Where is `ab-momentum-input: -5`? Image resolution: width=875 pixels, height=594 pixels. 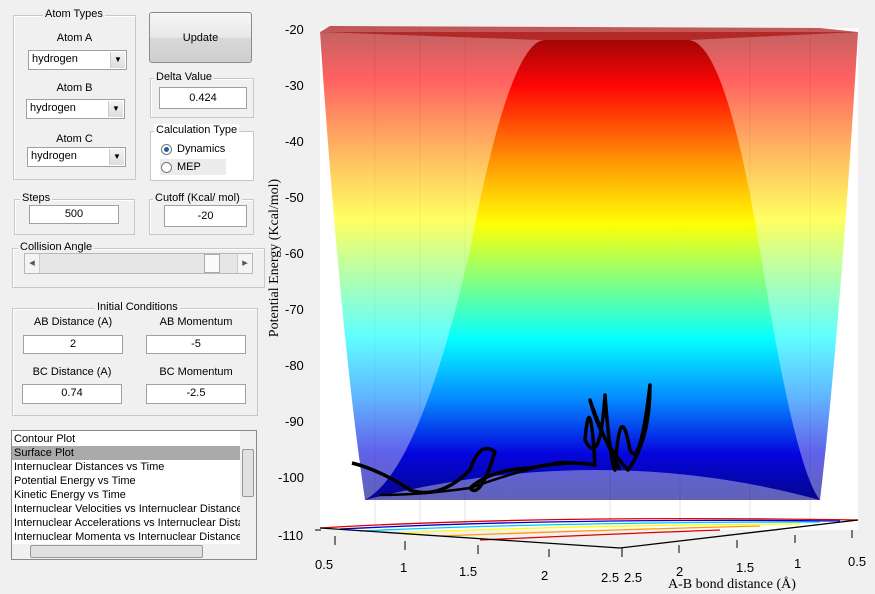
ab-momentum-input: -5 is located at coordinates (196, 344).